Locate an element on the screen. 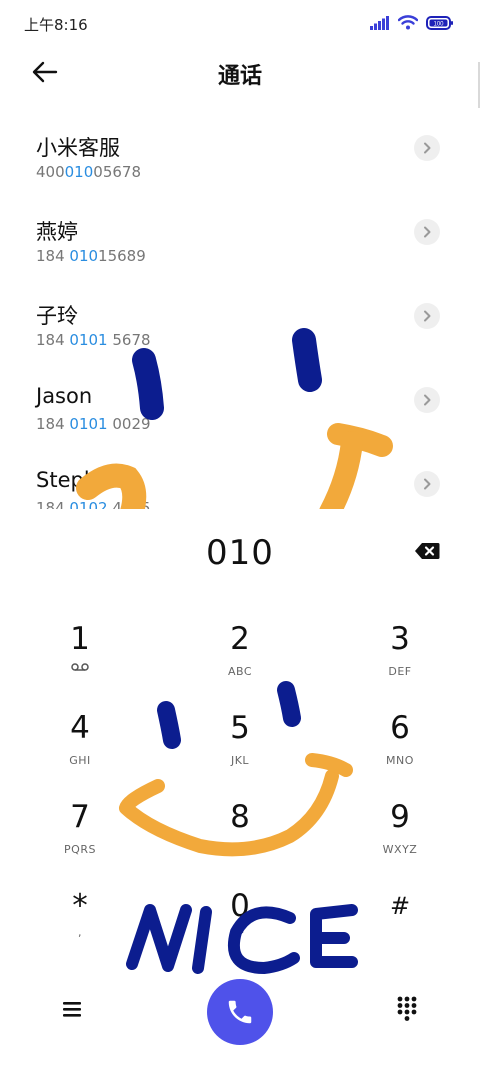  contact-number: 40001005678 is located at coordinates (88, 172).